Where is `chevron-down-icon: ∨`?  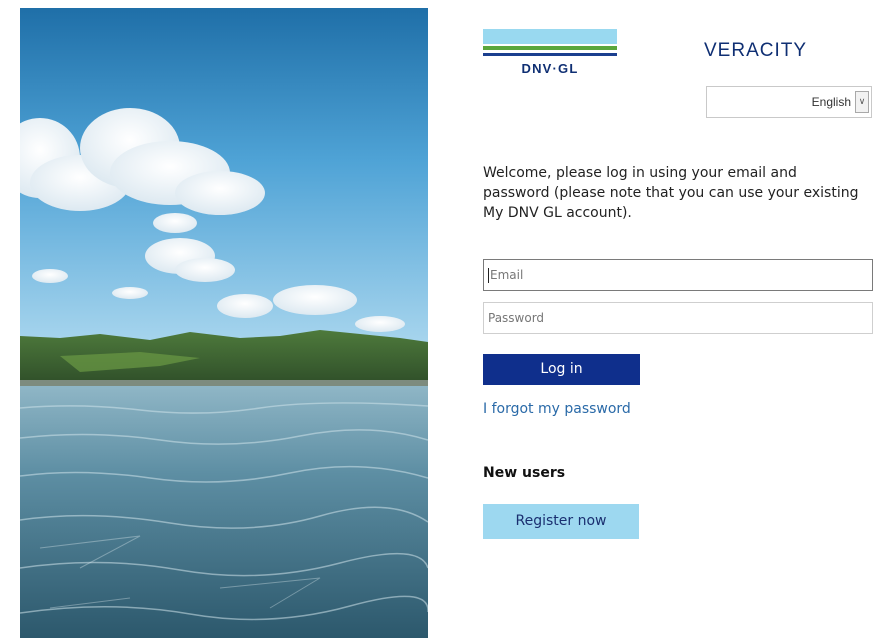 chevron-down-icon: ∨ is located at coordinates (862, 102).